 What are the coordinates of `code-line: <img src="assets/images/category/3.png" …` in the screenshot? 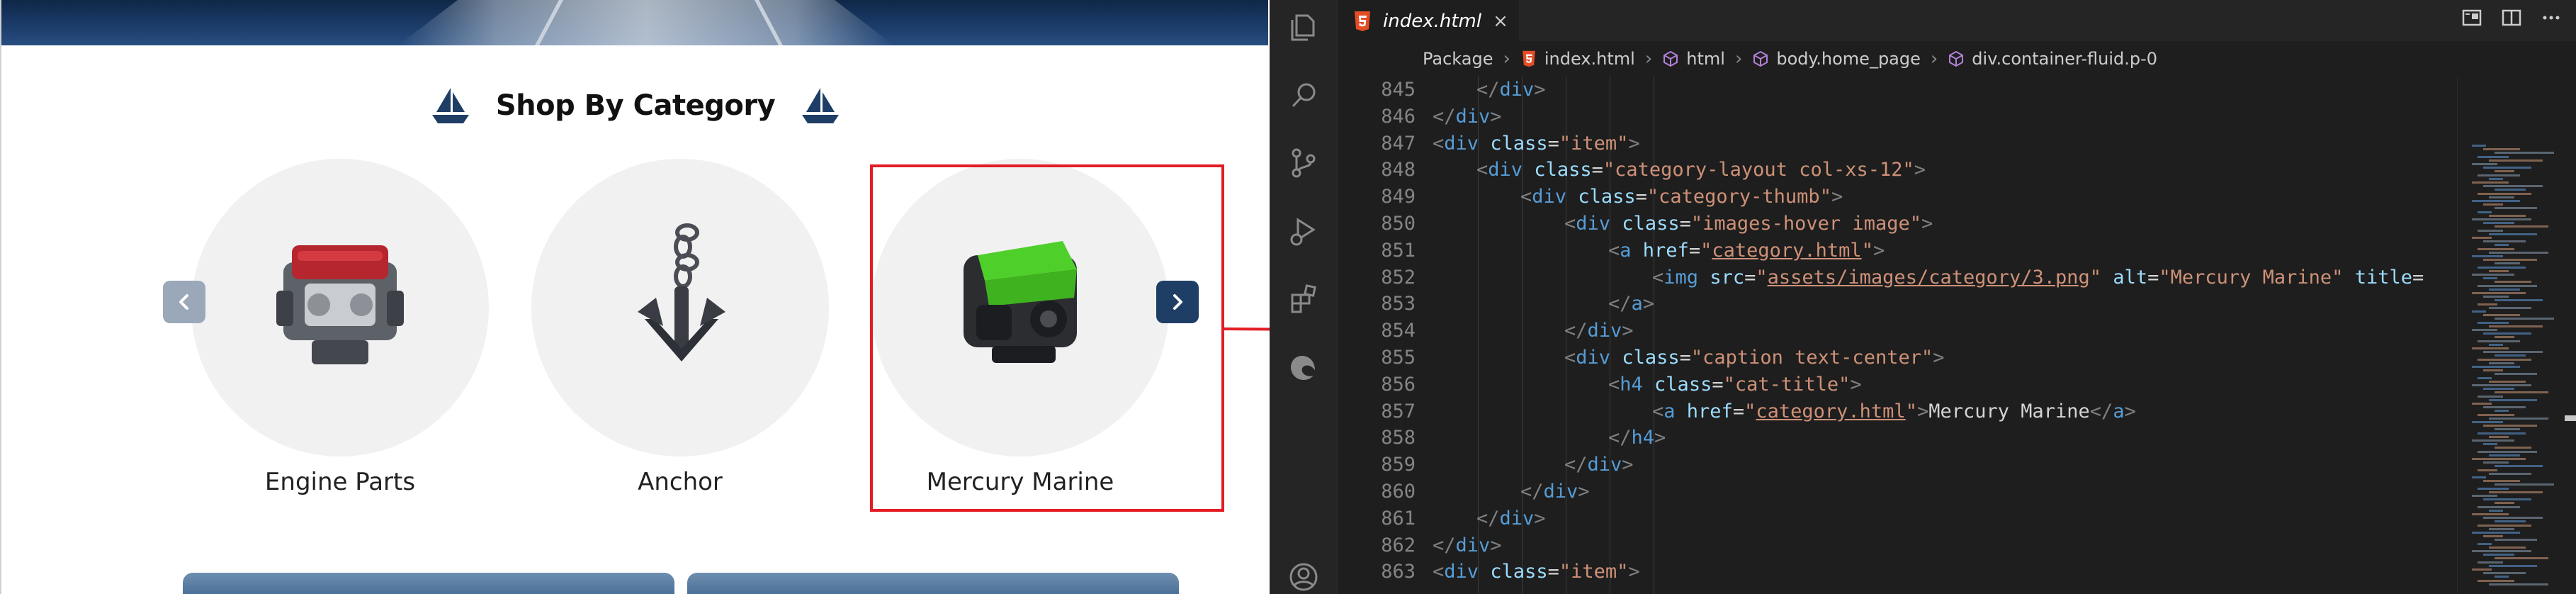 It's located at (1928, 277).